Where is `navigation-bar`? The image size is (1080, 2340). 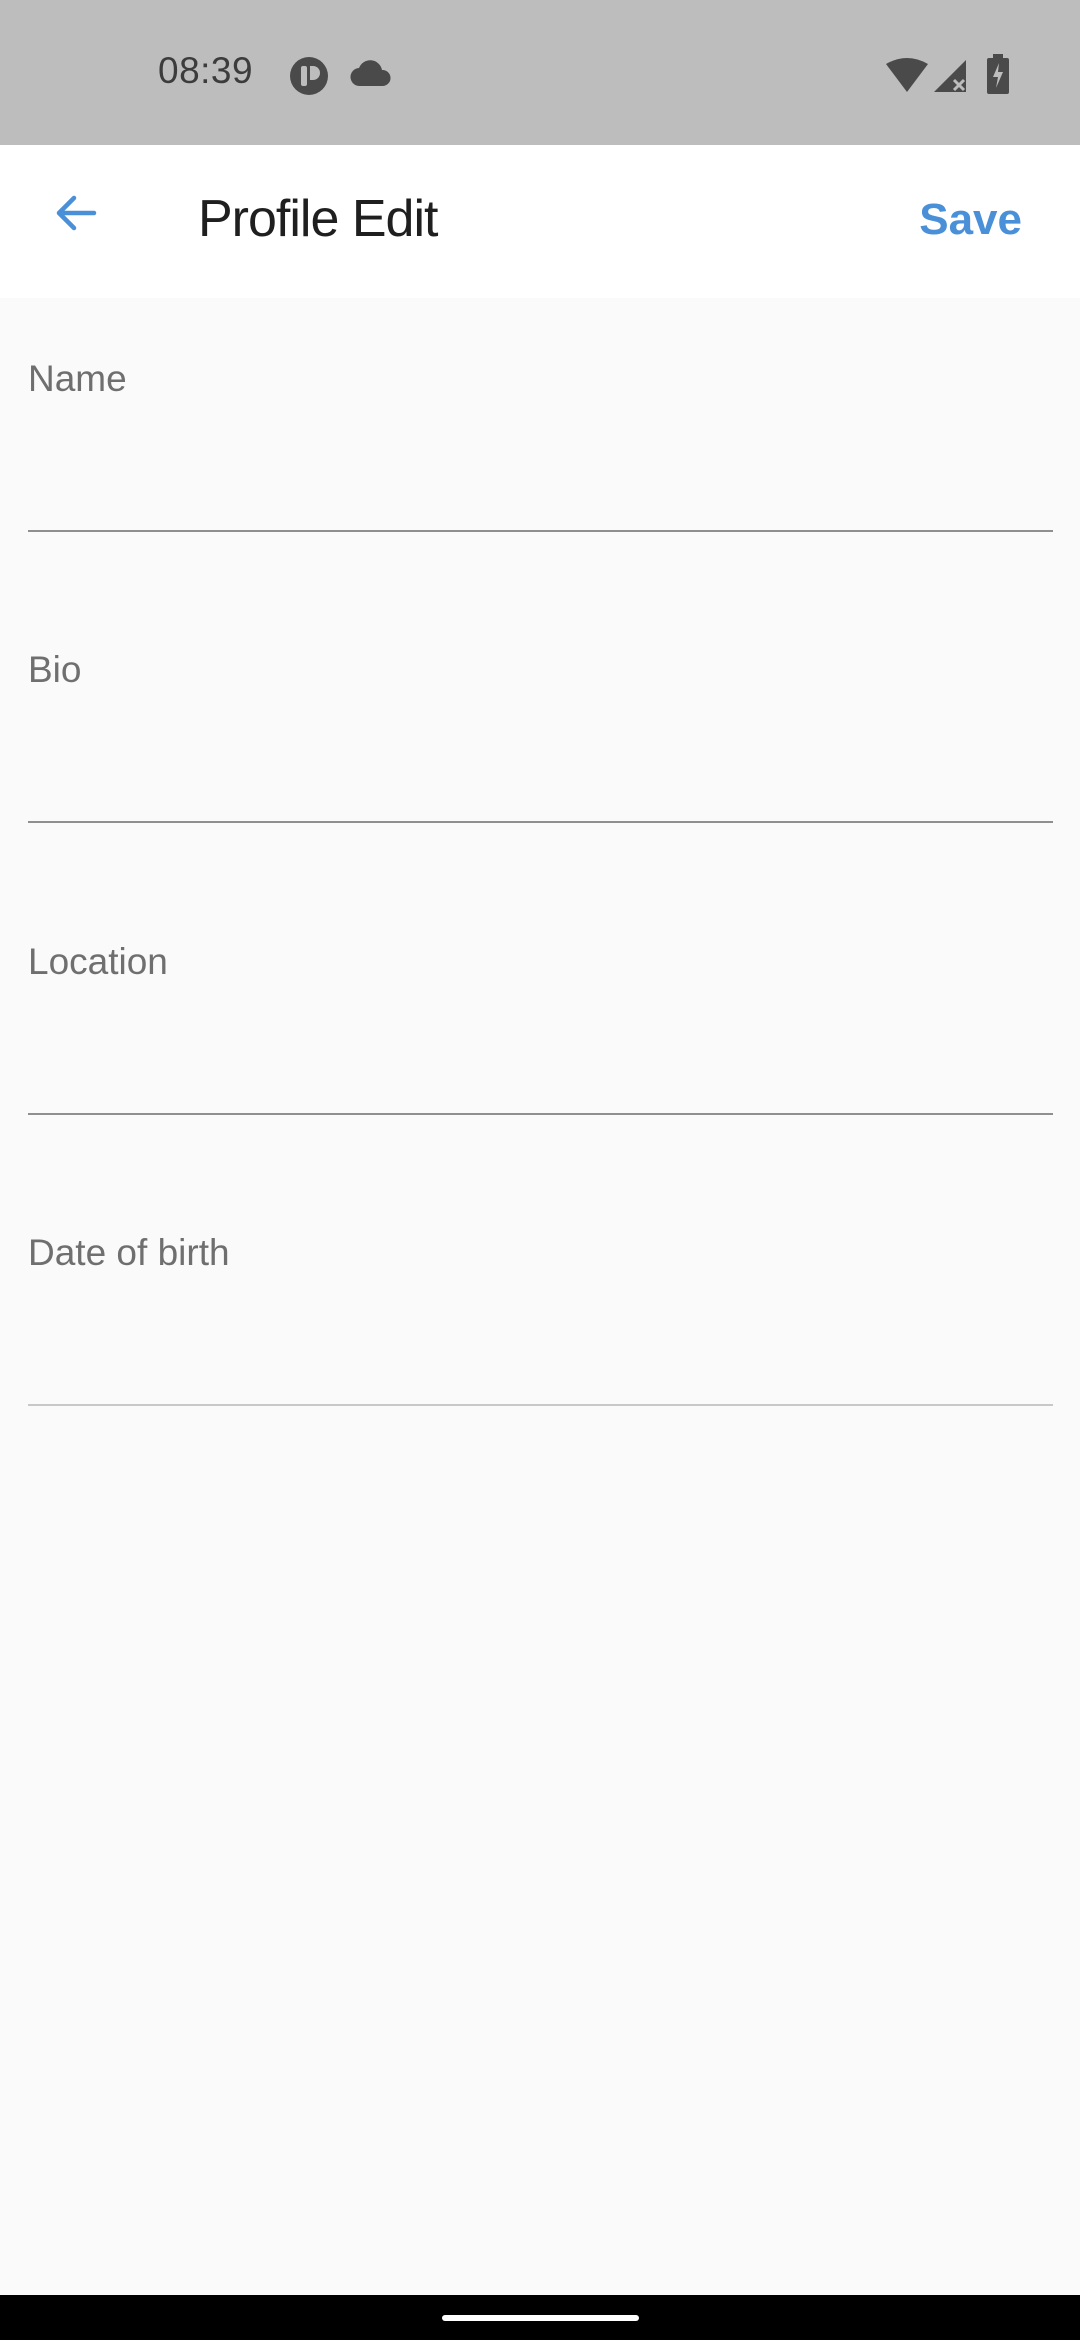
navigation-bar is located at coordinates (540, 2317).